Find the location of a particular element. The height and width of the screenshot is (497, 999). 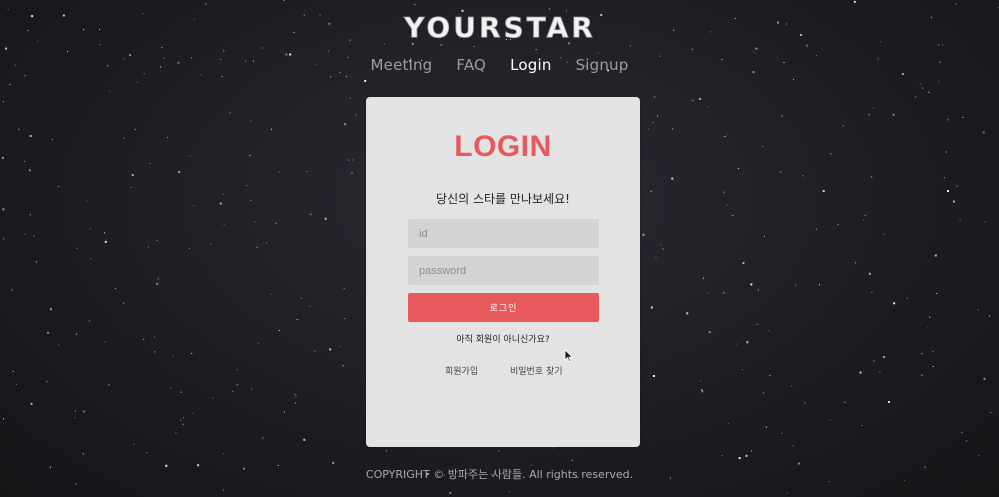

nav-item-login: Login is located at coordinates (530, 65).